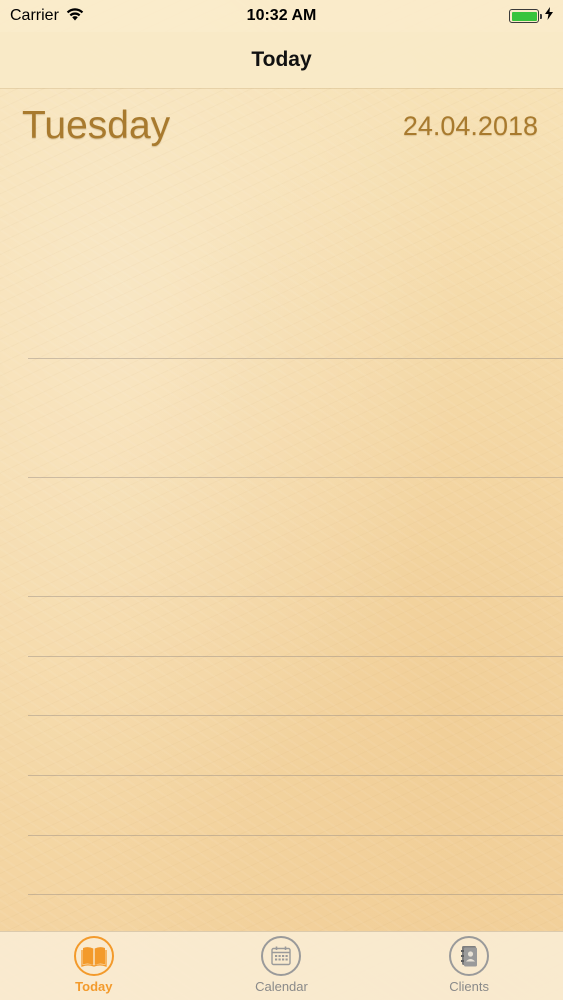 The width and height of the screenshot is (563, 1000). What do you see at coordinates (469, 986) in the screenshot?
I see `tab-label: Clients` at bounding box center [469, 986].